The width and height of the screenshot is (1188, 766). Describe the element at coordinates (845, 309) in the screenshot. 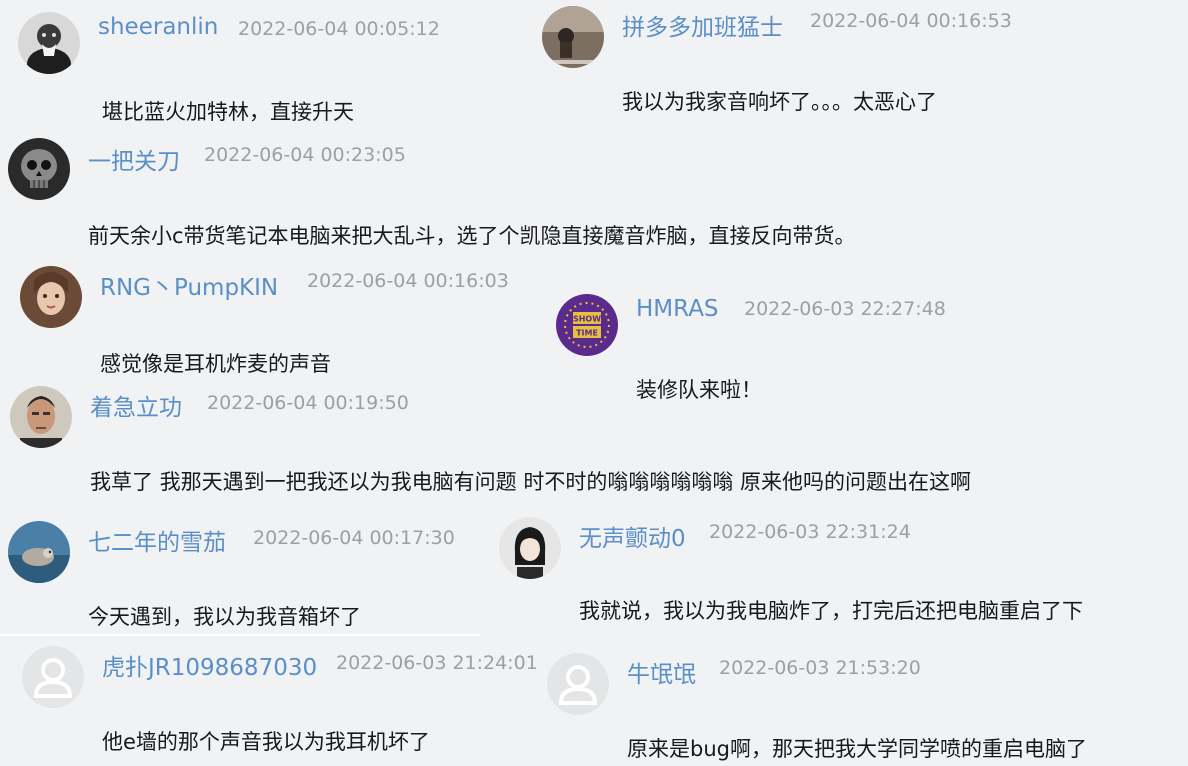

I see `comment-timestamp: 2022-06-03 22:27:48` at that location.